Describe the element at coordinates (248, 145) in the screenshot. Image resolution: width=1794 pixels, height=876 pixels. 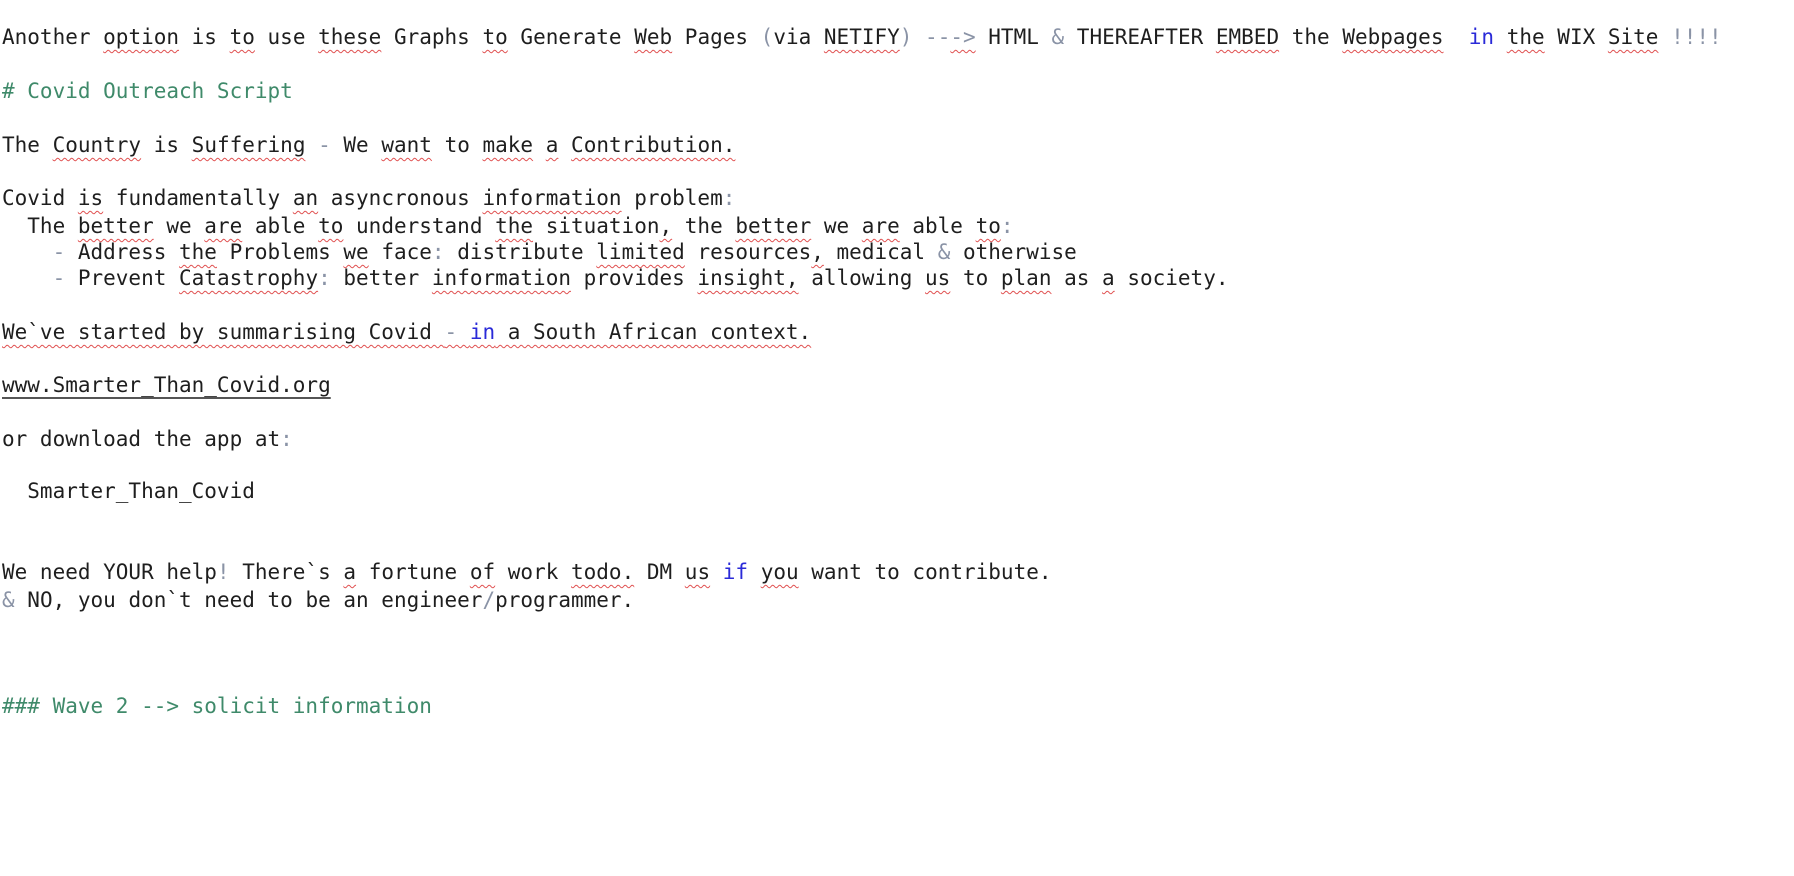
I see `line-token: Suffering` at that location.